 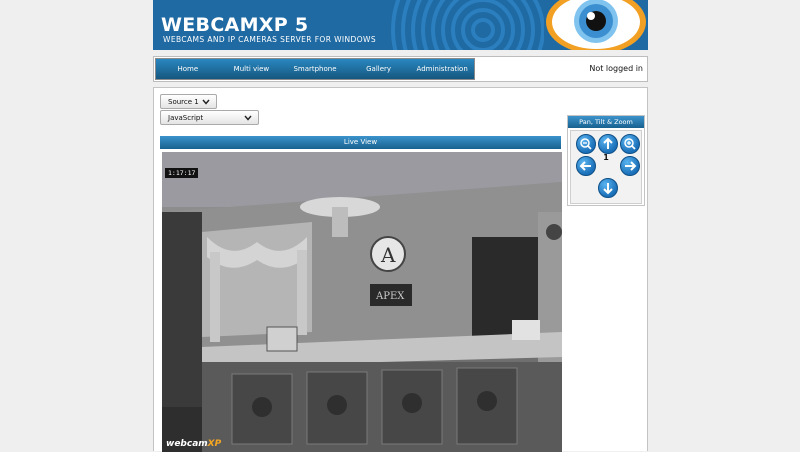 I want to click on view-mode-select: JavaScript, so click(x=209, y=117).